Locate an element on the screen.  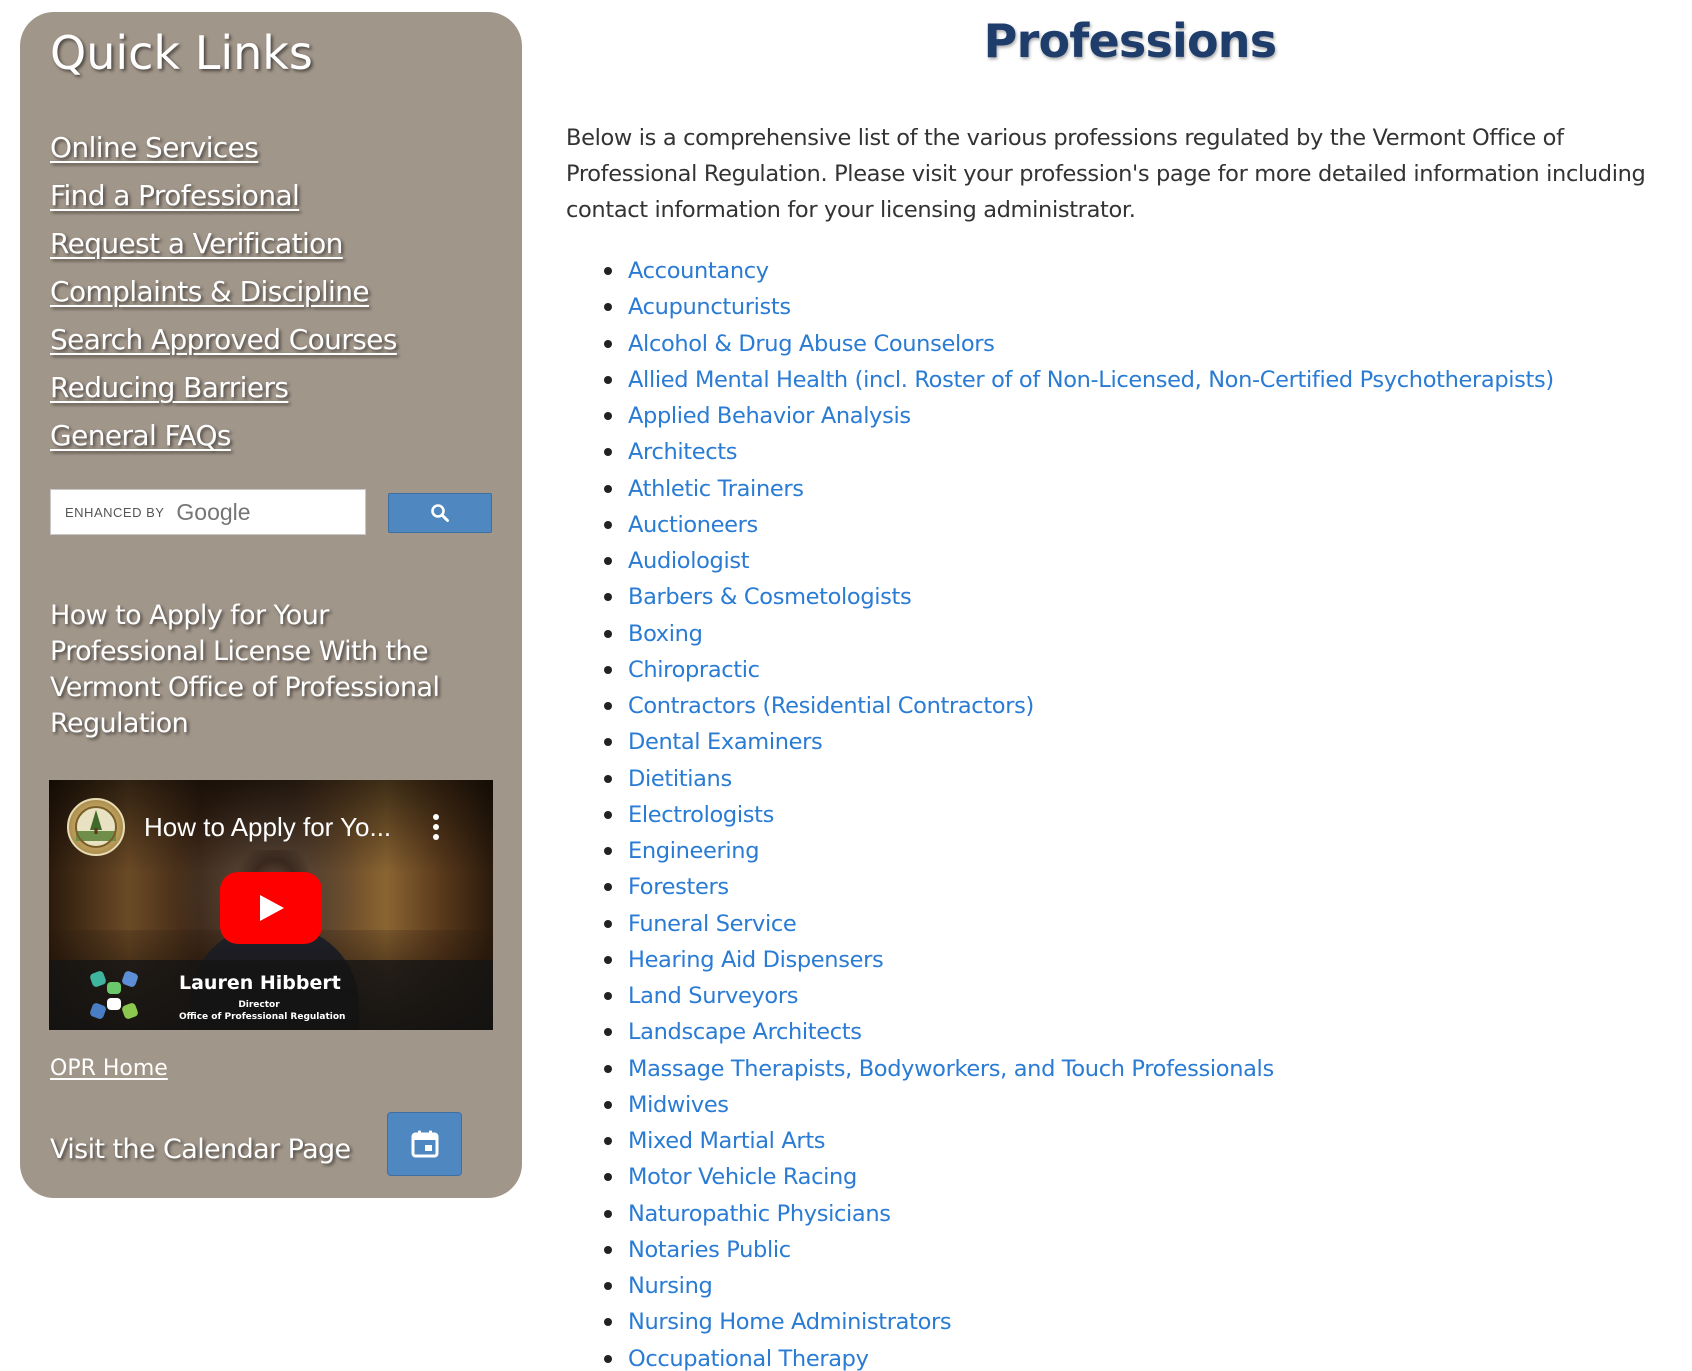
profession-item: Motor Vehicle Racing is located at coordinates (1079, 1177).